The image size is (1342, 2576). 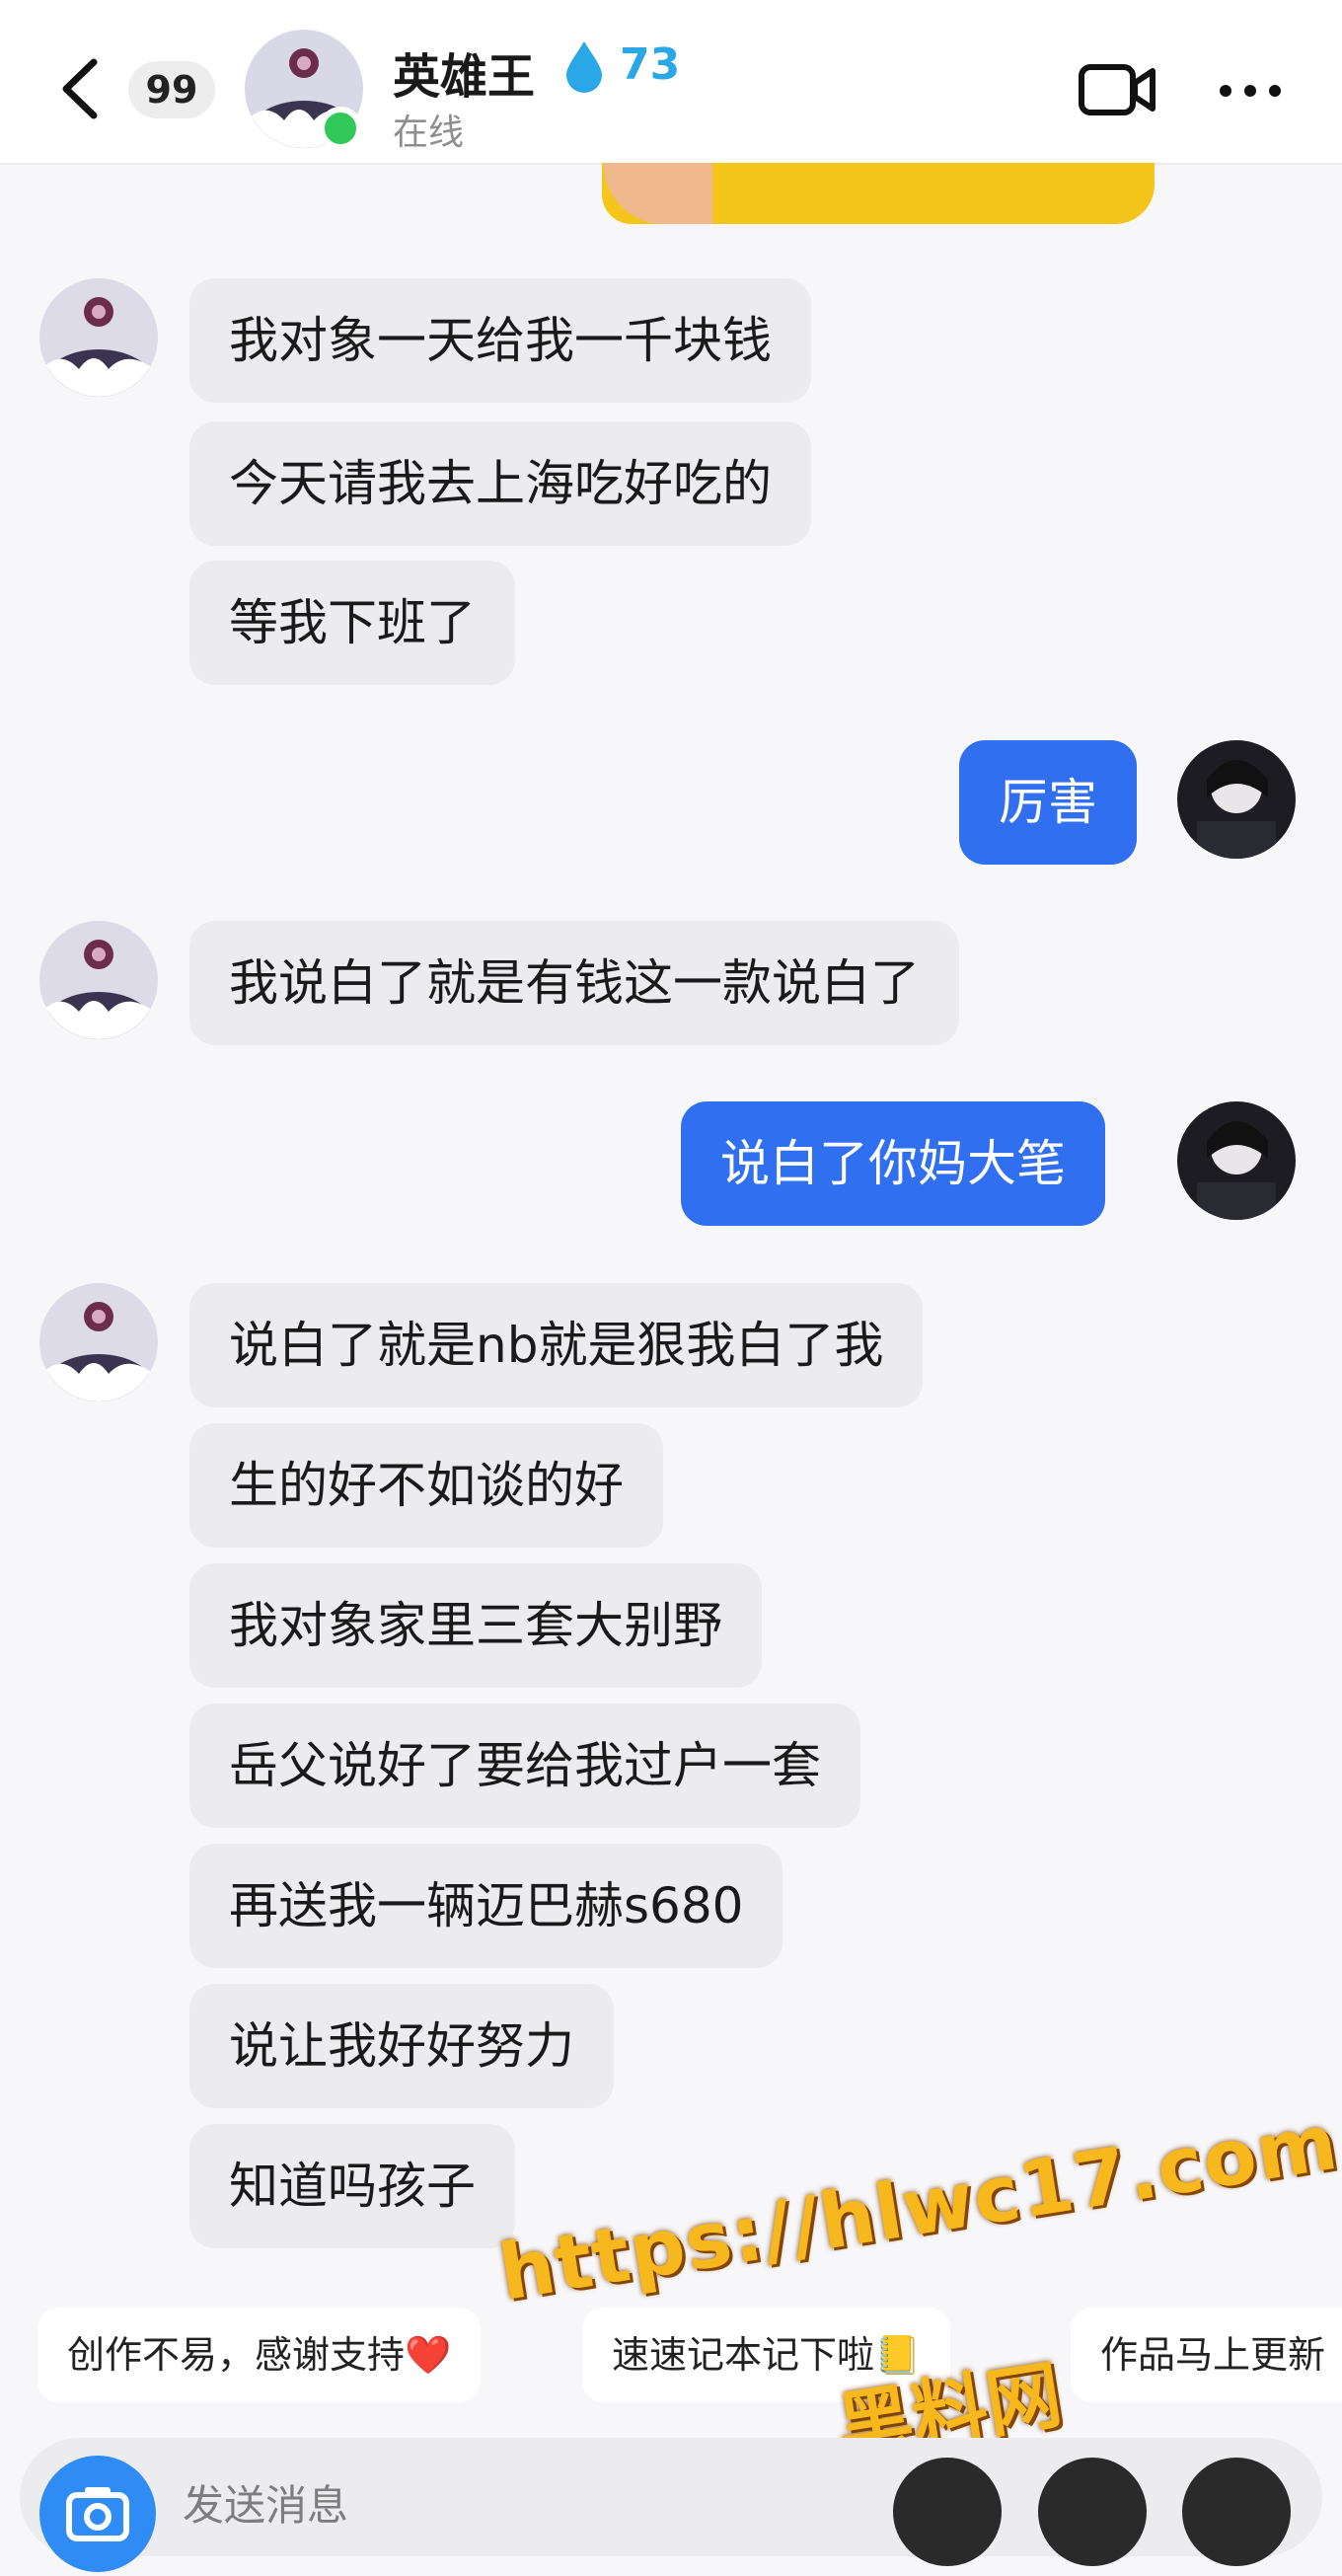 What do you see at coordinates (1213, 2355) in the screenshot?
I see `quick-reply-label: 作品马上更新` at bounding box center [1213, 2355].